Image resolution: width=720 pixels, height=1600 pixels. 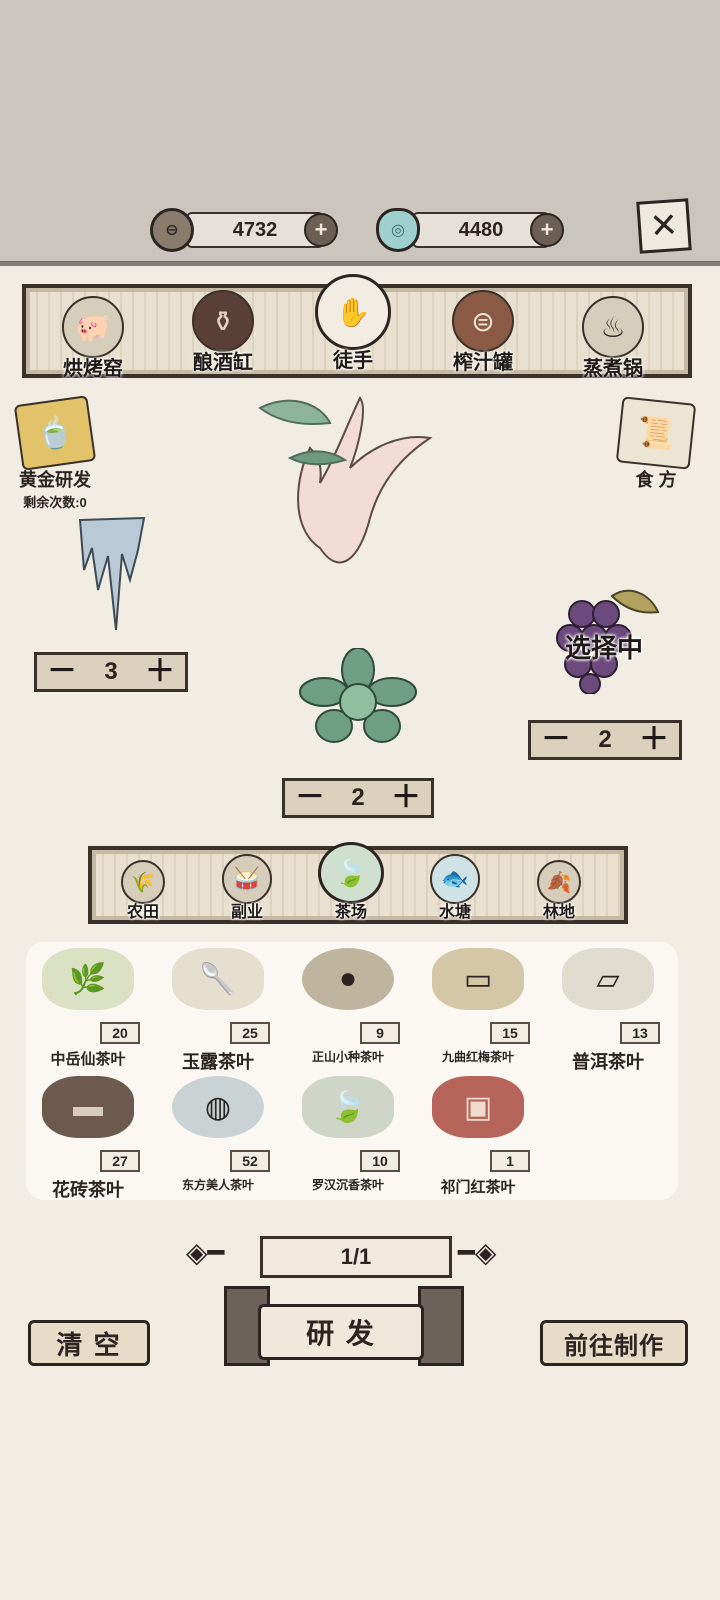 What do you see at coordinates (603, 648) in the screenshot?
I see `selecting-status: 选择中` at bounding box center [603, 648].